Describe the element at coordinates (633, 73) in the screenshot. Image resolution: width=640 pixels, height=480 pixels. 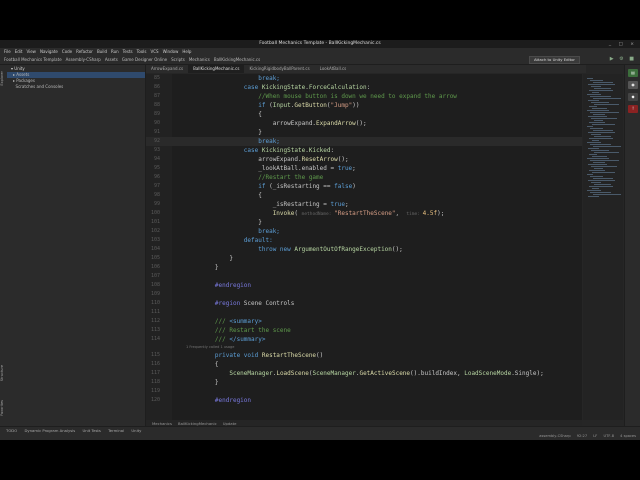
I see `database-icon: ▤` at that location.